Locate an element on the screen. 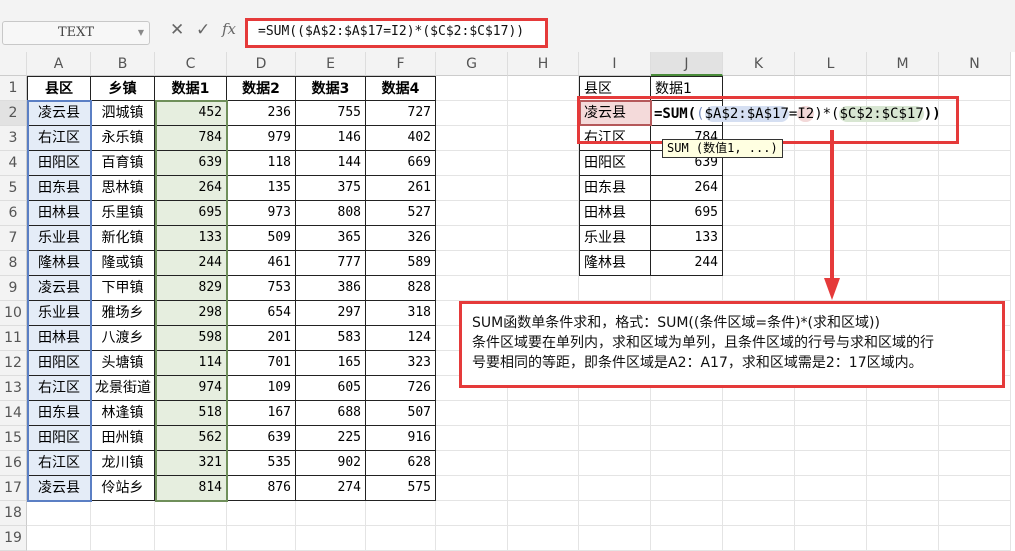 The image size is (1015, 551). in-cell-formula: =SUM(($A$2:$A$17=I2)*($C$2:$C$17)) is located at coordinates (797, 114).